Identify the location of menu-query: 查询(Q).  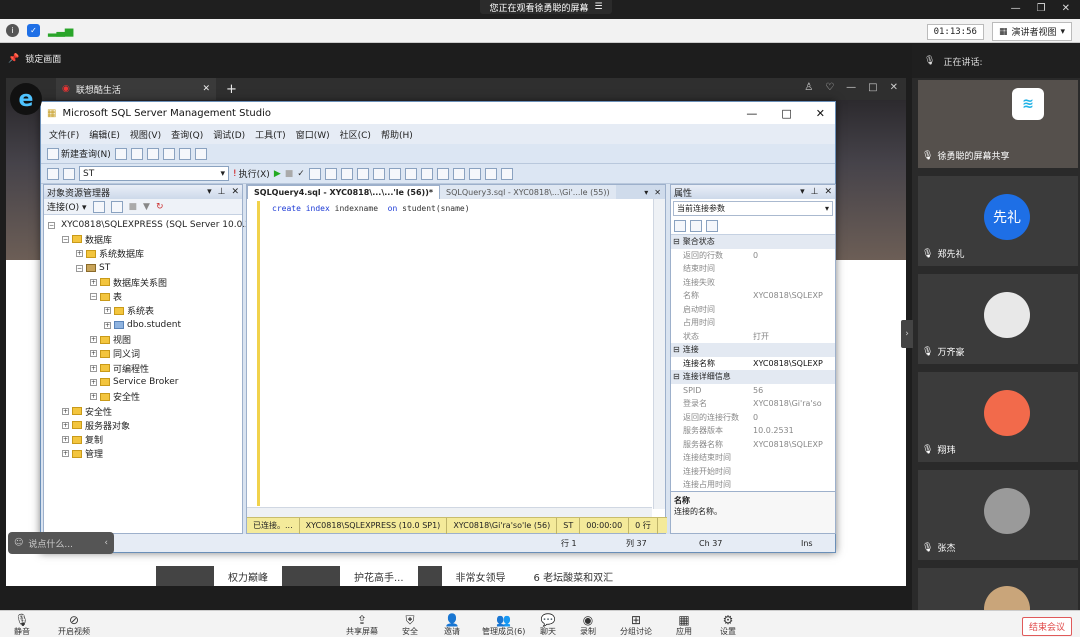
(187, 134).